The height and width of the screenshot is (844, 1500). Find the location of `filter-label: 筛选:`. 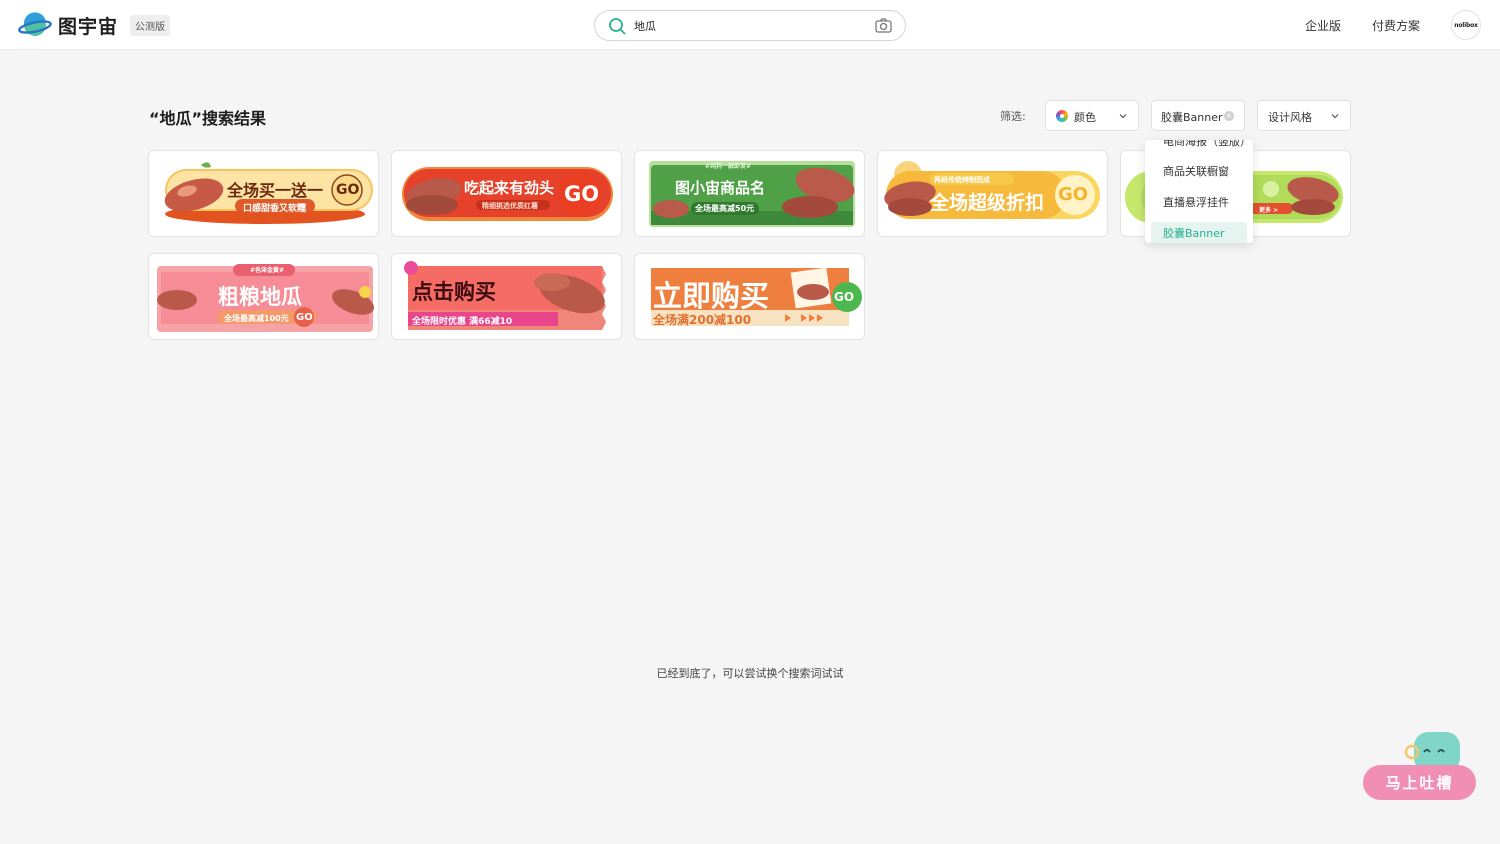

filter-label: 筛选: is located at coordinates (1013, 116).